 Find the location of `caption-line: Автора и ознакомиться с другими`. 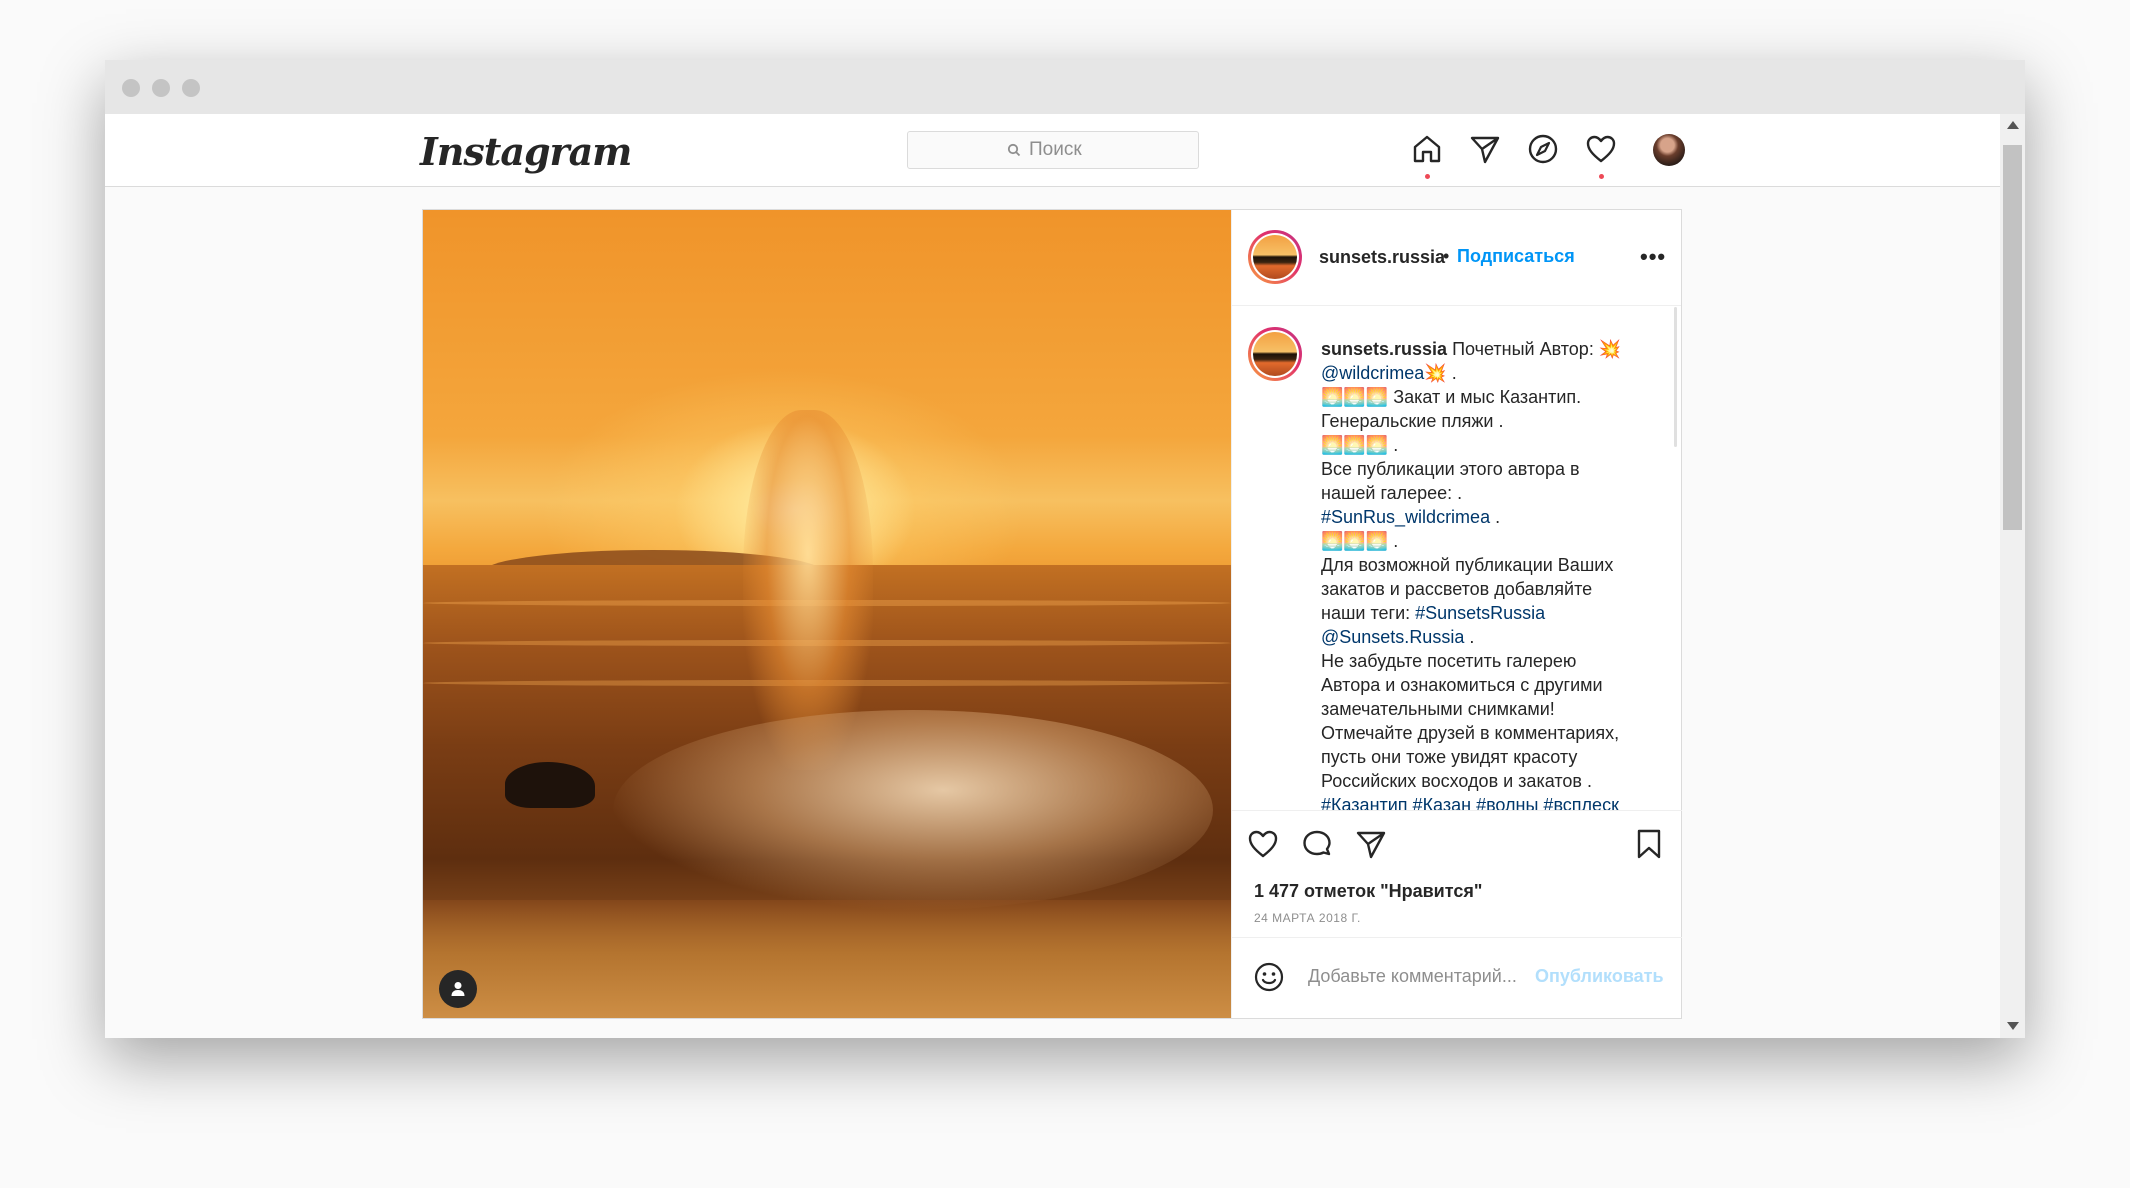

caption-line: Автора и ознакомиться с другими is located at coordinates (1486, 685).